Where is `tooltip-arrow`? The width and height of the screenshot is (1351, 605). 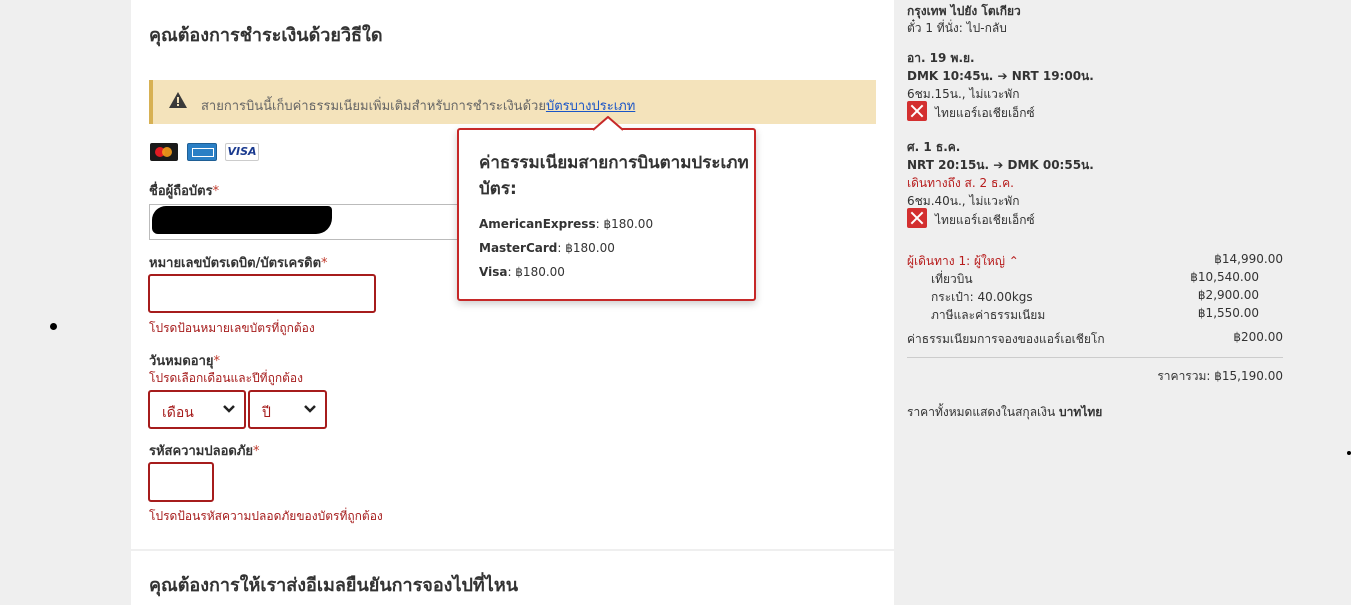 tooltip-arrow is located at coordinates (608, 123).